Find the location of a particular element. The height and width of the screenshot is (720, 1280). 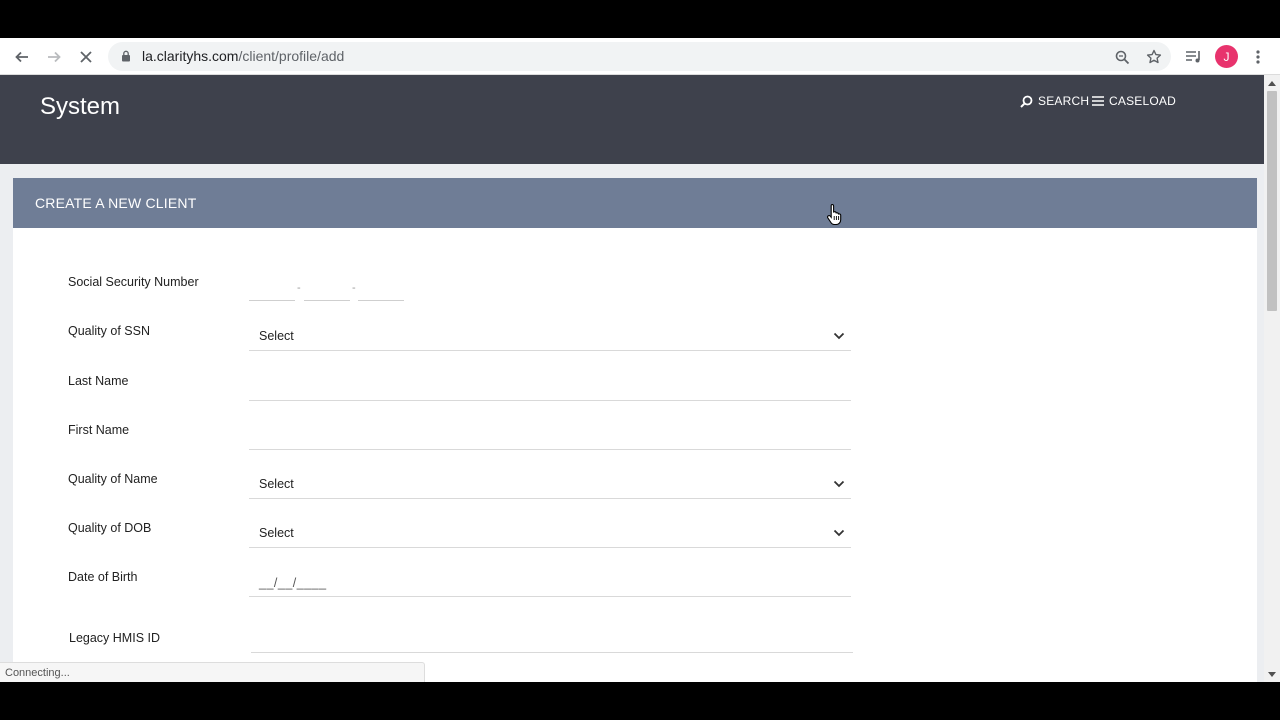

dob-quality-select: Select is located at coordinates (276, 533).